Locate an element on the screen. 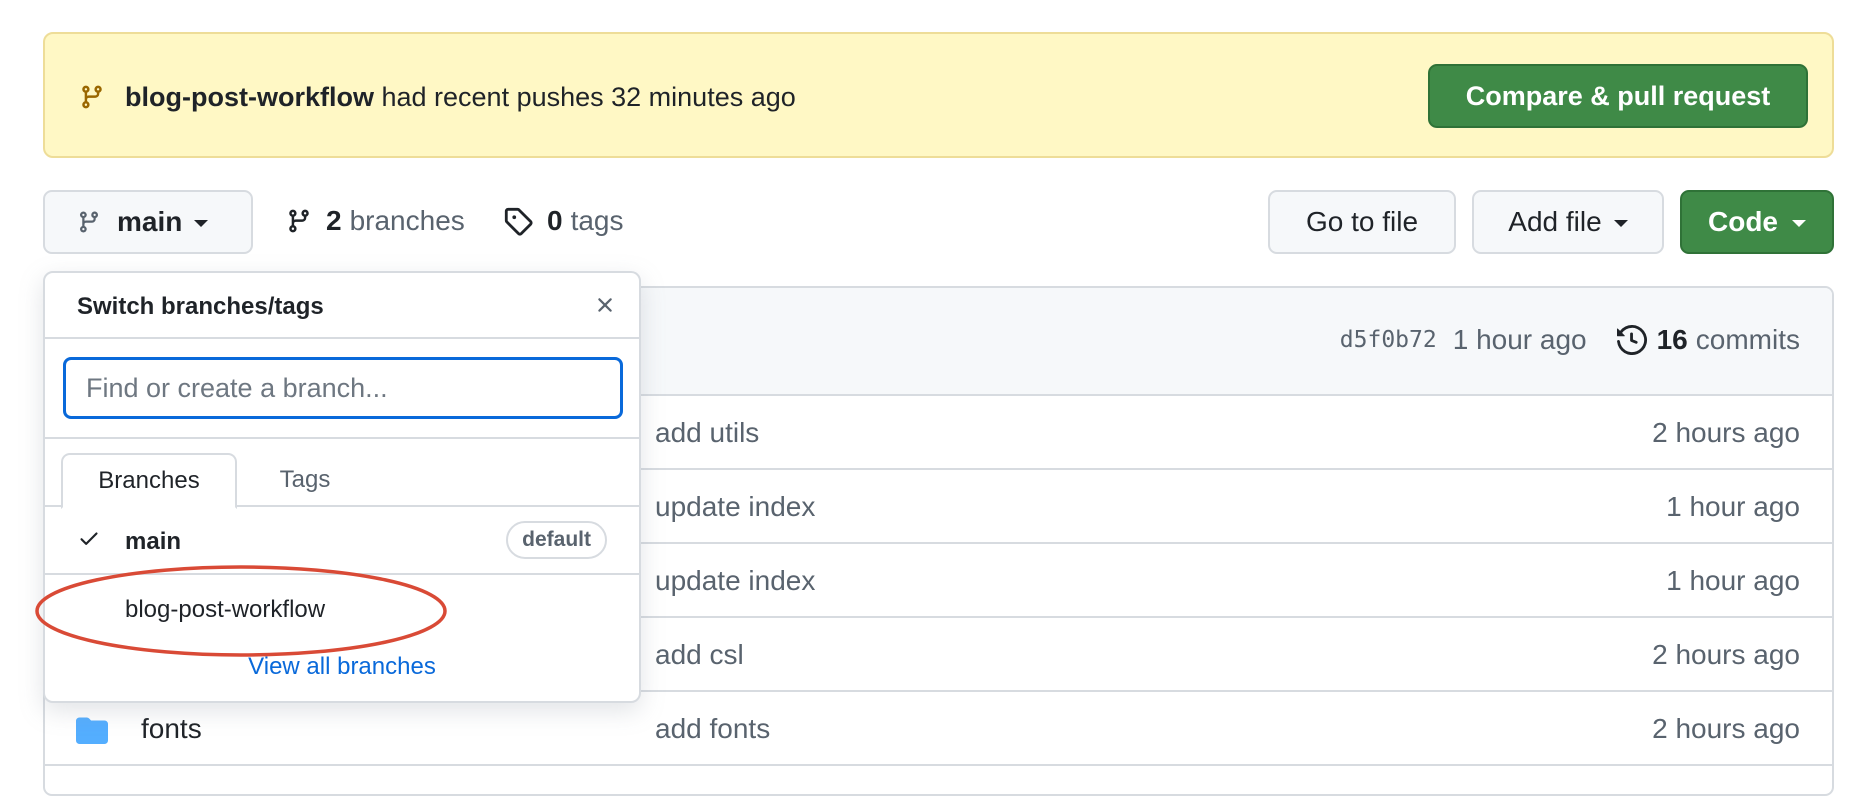 This screenshot has width=1866, height=796. branch-select-button: main is located at coordinates (148, 222).